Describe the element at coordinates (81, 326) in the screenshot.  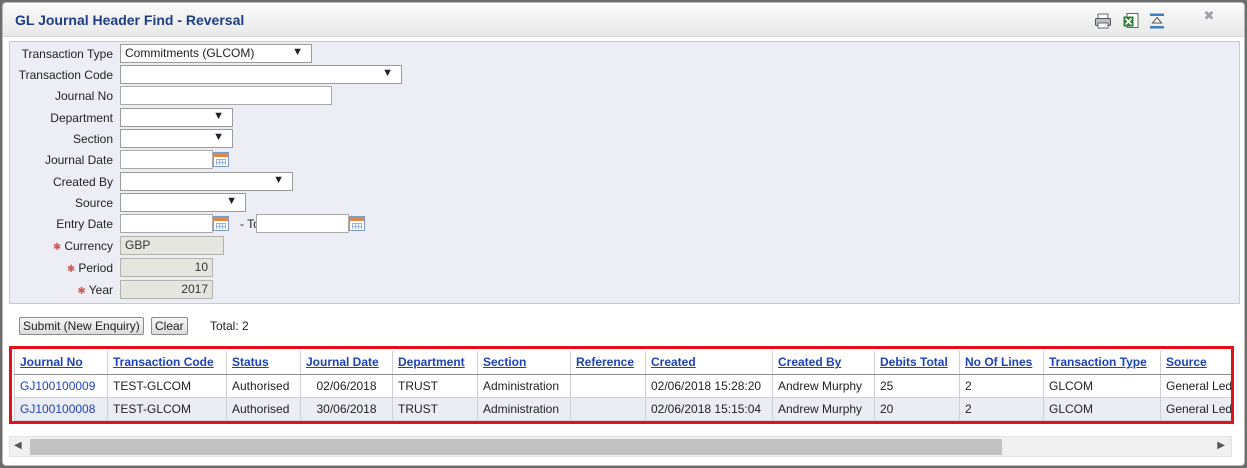
I see `submit-button: Submit (New Enquiry)` at that location.